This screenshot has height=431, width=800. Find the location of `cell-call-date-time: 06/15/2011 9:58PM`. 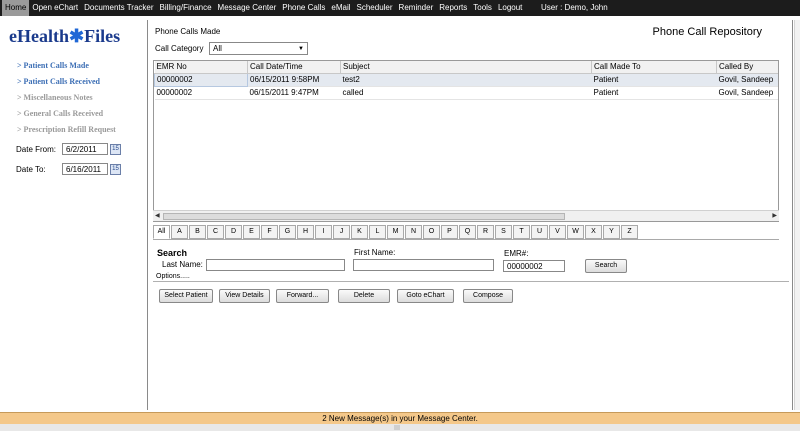

cell-call-date-time: 06/15/2011 9:58PM is located at coordinates (294, 80).